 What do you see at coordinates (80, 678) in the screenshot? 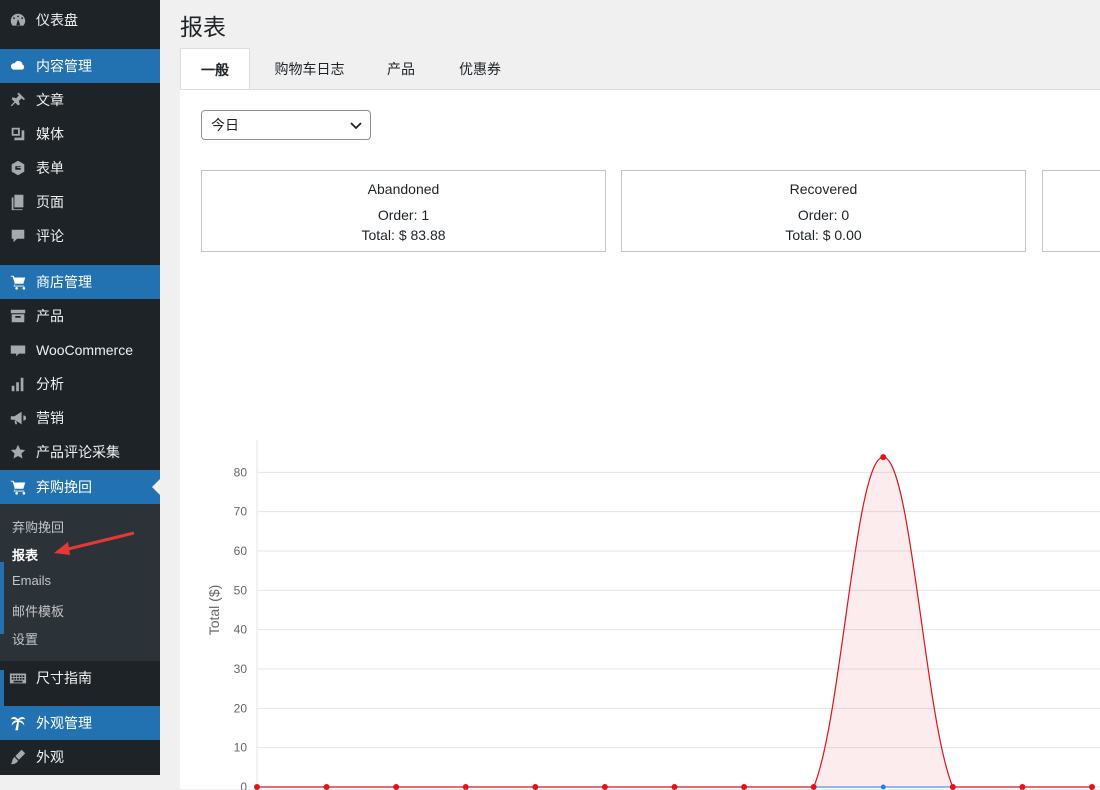
I see `sidebar-item-size-guide: 尺寸指南` at bounding box center [80, 678].